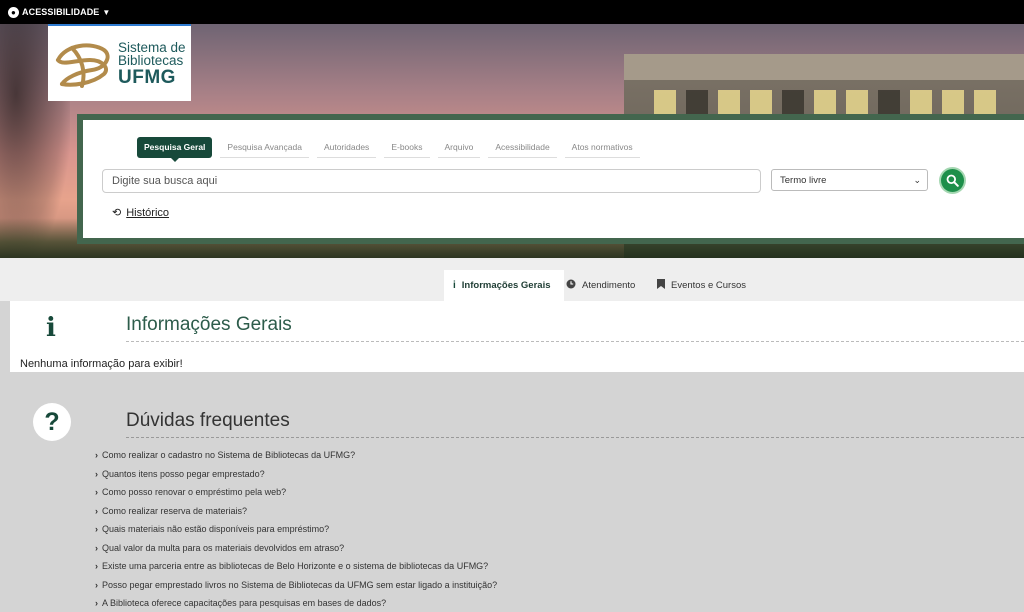 Image resolution: width=1024 pixels, height=612 pixels. Describe the element at coordinates (575, 437) in the screenshot. I see `faq-title-divider` at that location.